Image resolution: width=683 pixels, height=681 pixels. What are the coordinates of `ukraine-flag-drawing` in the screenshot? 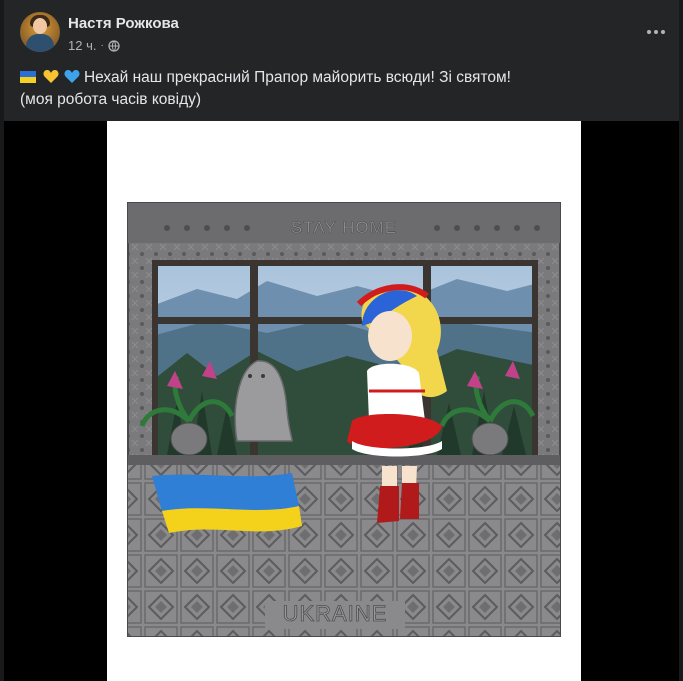 It's located at (227, 503).